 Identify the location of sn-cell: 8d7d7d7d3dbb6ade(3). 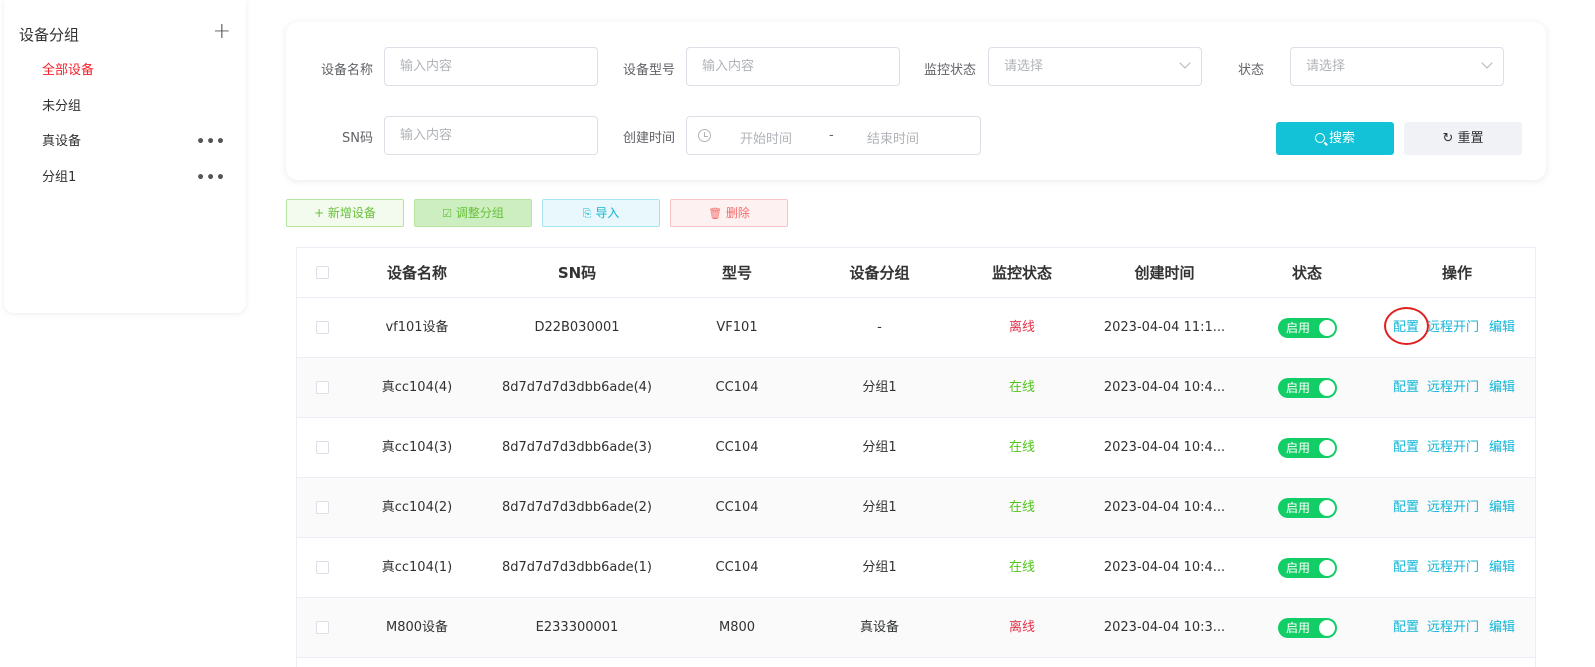
(577, 447).